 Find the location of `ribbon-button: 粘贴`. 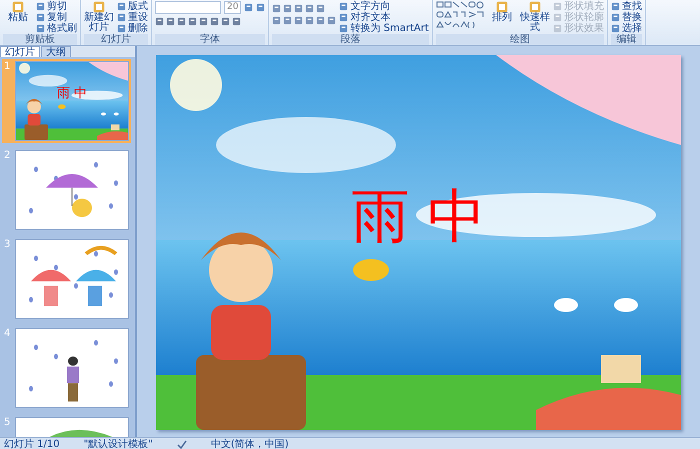

ribbon-button: 粘贴 is located at coordinates (18, 12).